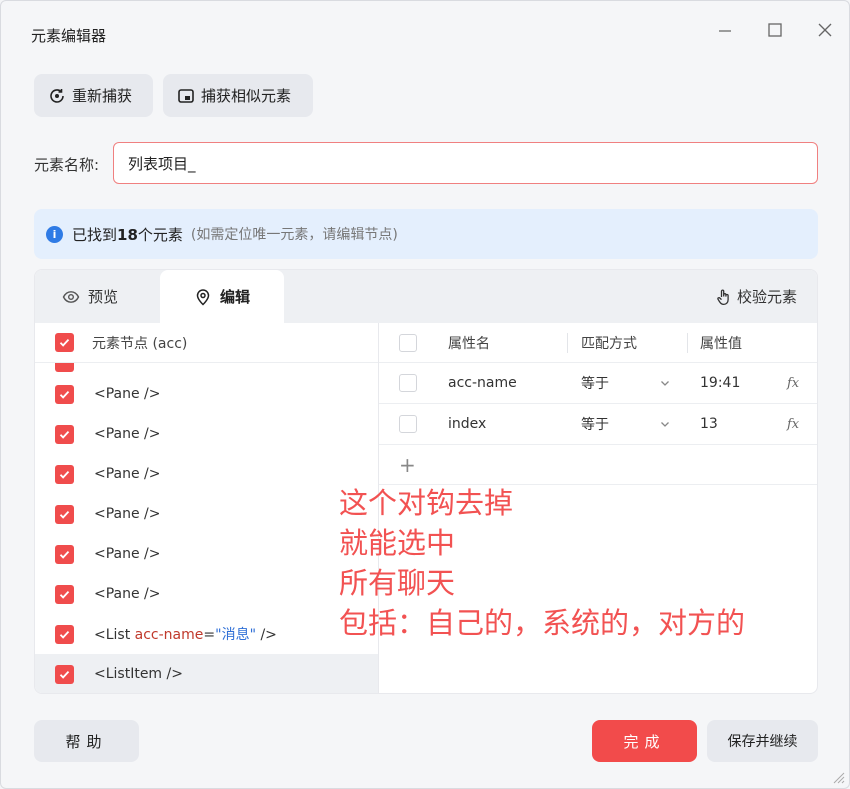  I want to click on attr-header-checkbox-cell, so click(408, 342).